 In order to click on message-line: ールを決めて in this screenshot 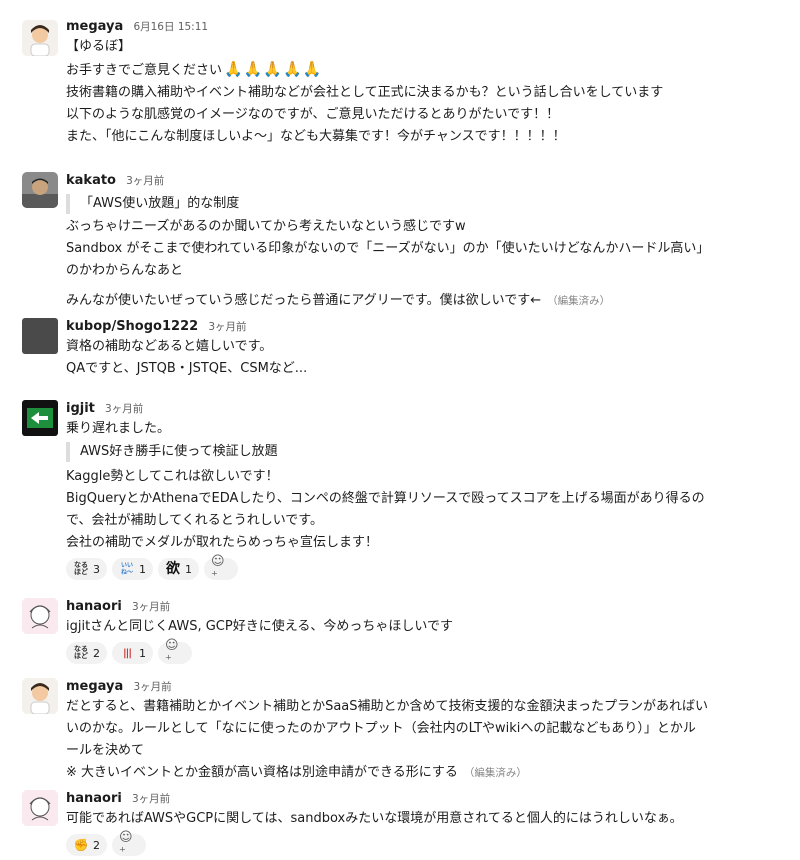, I will do `click(105, 750)`.